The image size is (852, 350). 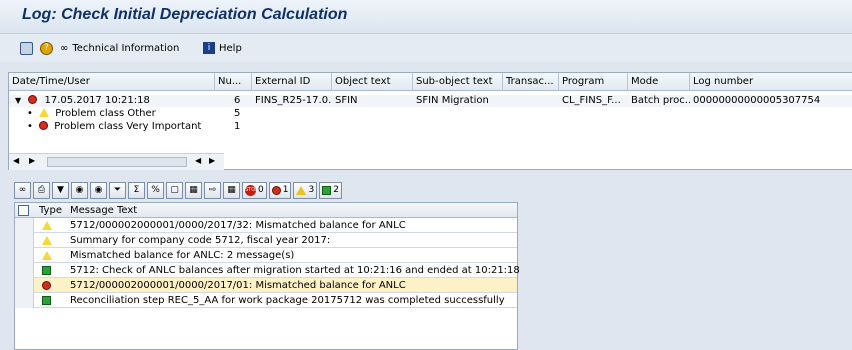 I want to click on subtotal-icon: %, so click(x=155, y=190).